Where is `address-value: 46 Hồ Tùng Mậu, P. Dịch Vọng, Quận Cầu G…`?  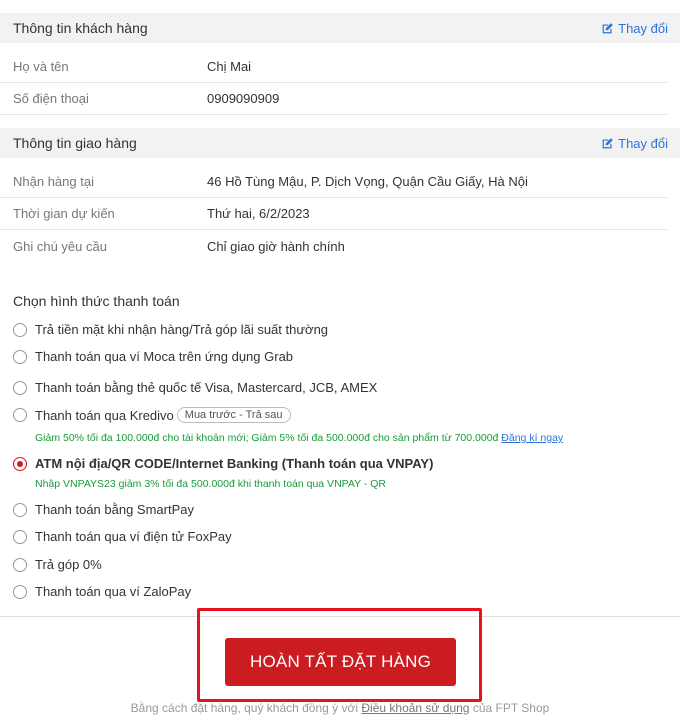 address-value: 46 Hồ Tùng Mậu, P. Dịch Vọng, Quận Cầu G… is located at coordinates (367, 181).